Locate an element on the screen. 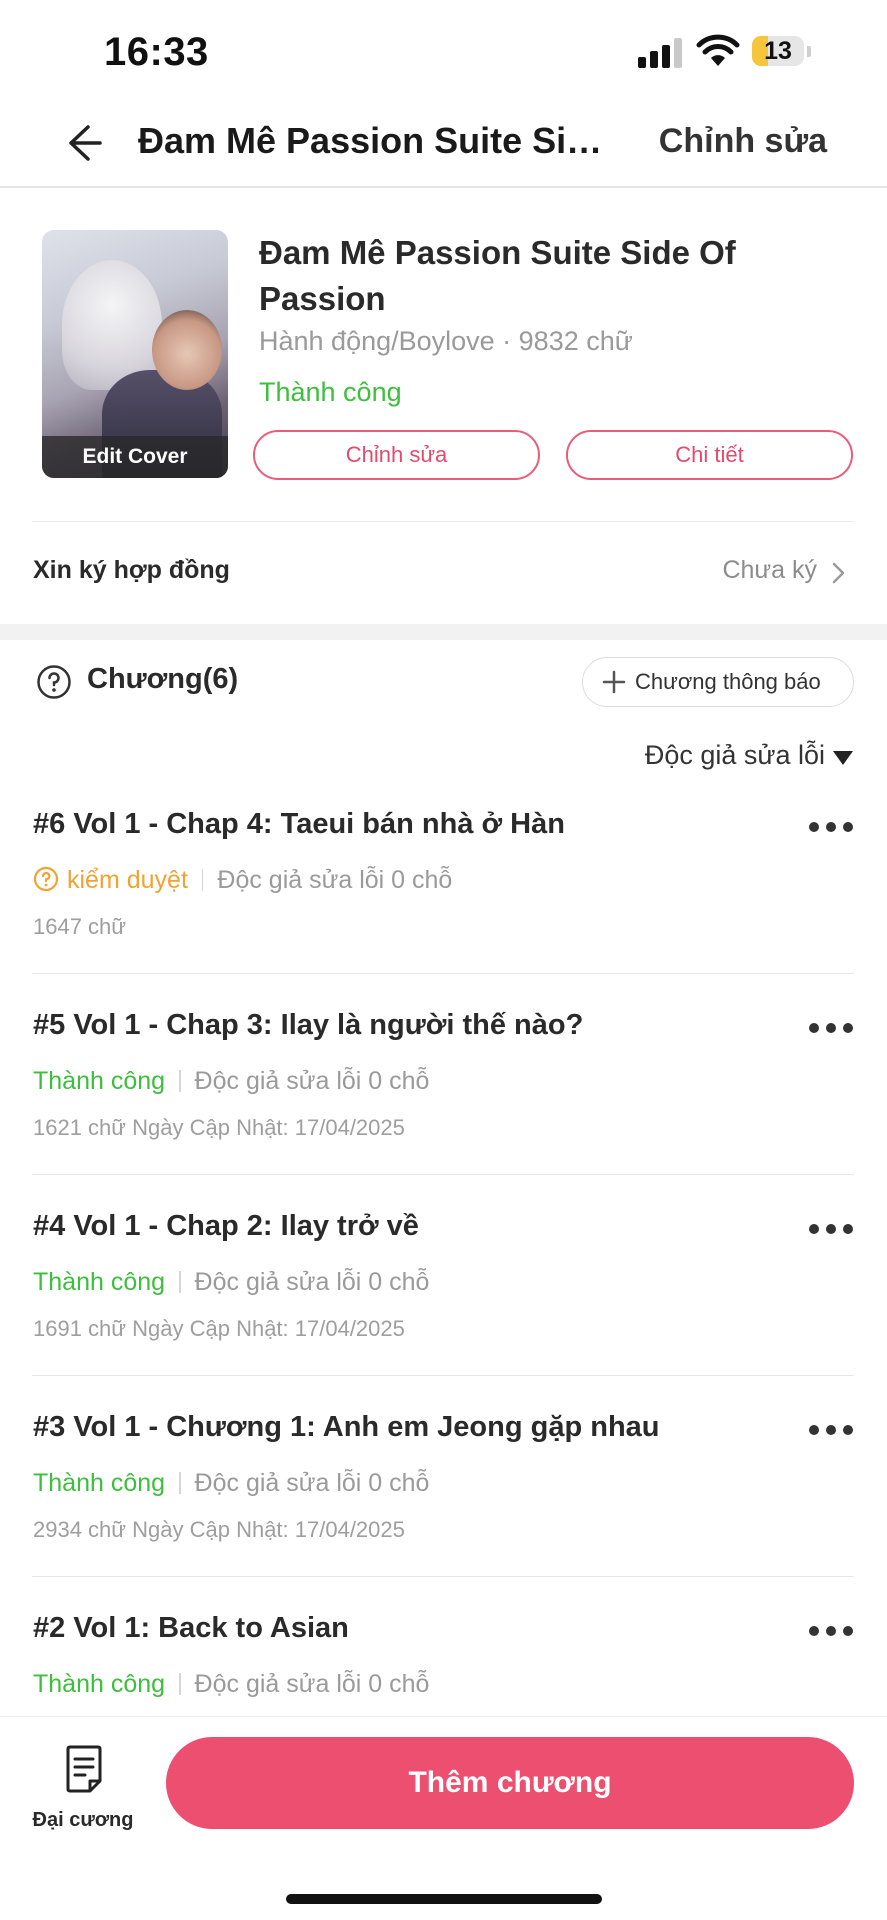  announcement-chapter-button: Chương thông báo is located at coordinates (718, 682).